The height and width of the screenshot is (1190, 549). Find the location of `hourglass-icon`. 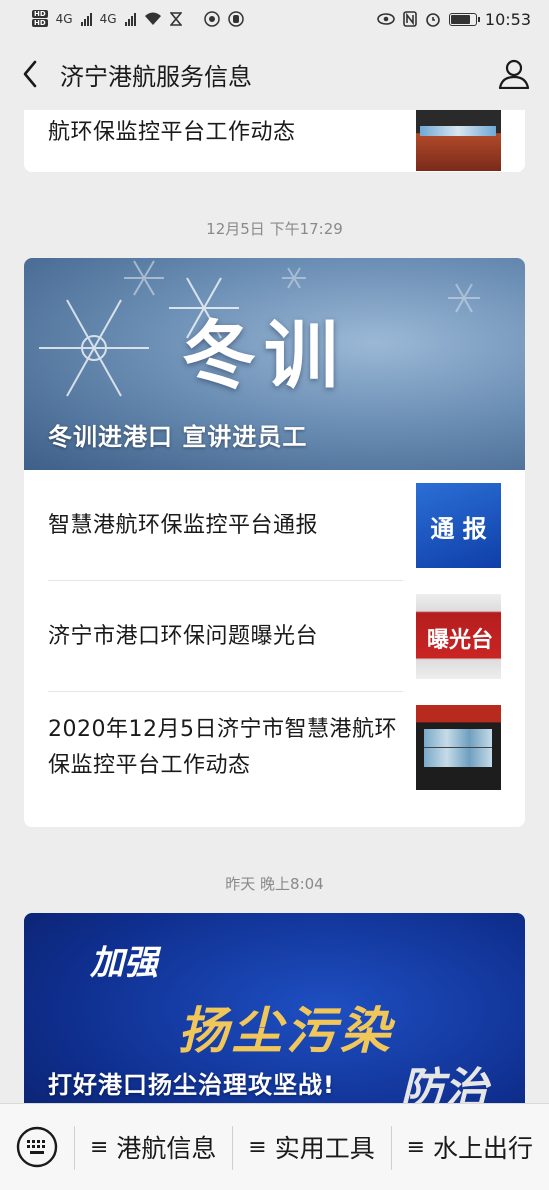

hourglass-icon is located at coordinates (175, 19).